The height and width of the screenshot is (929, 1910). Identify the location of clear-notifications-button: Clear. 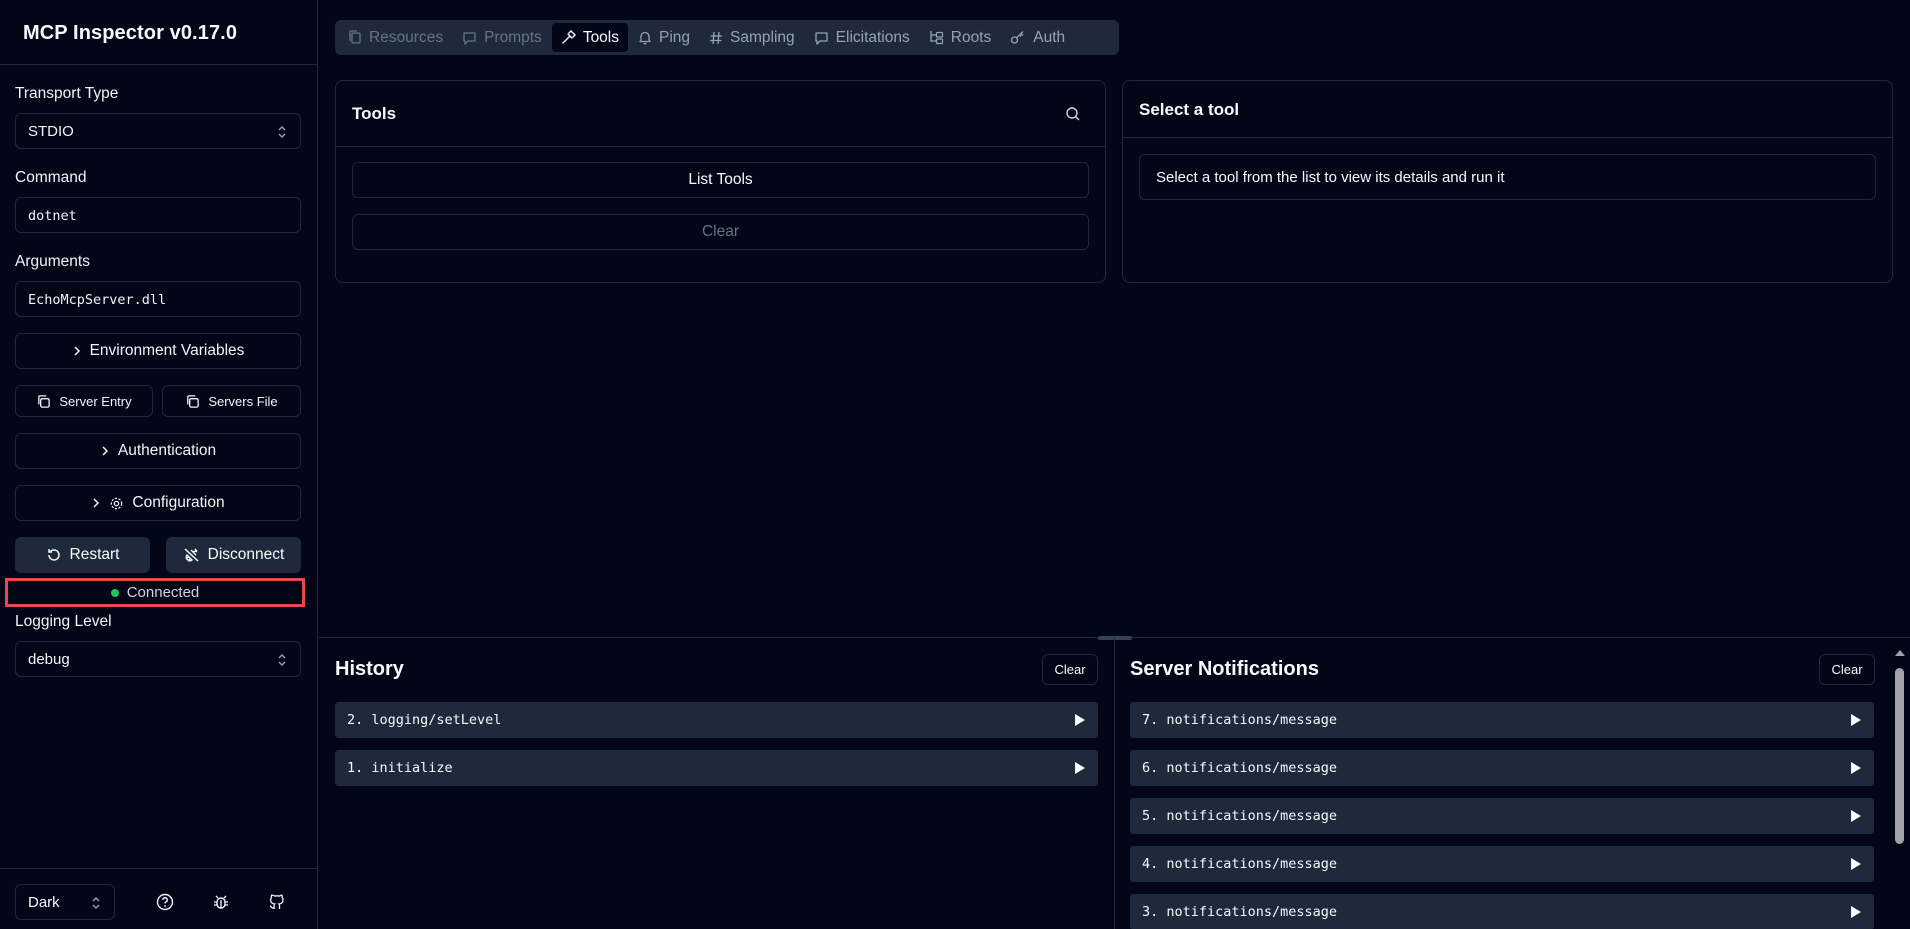
(1847, 669).